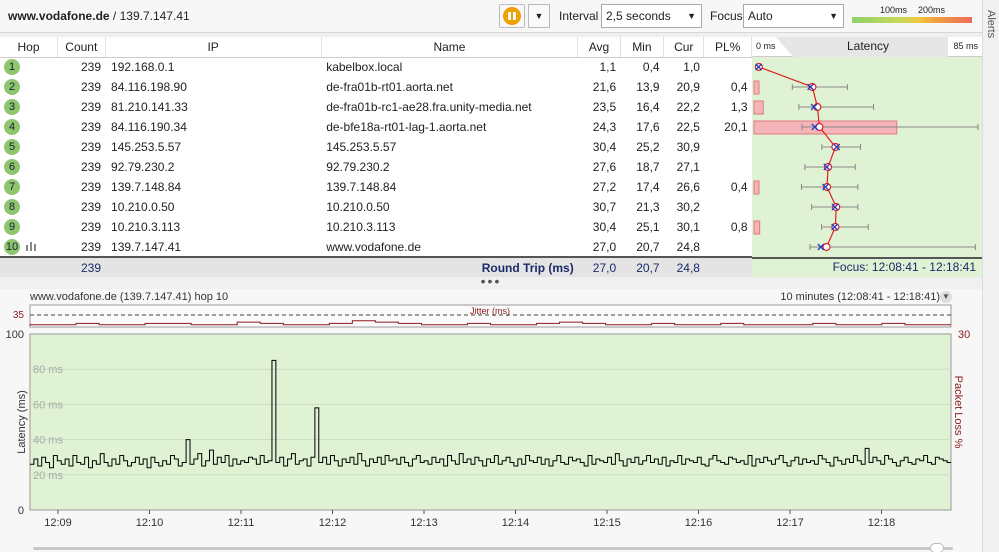 Image resolution: width=999 pixels, height=552 pixels. What do you see at coordinates (648, 167) in the screenshot?
I see `hop-min: 18,7` at bounding box center [648, 167].